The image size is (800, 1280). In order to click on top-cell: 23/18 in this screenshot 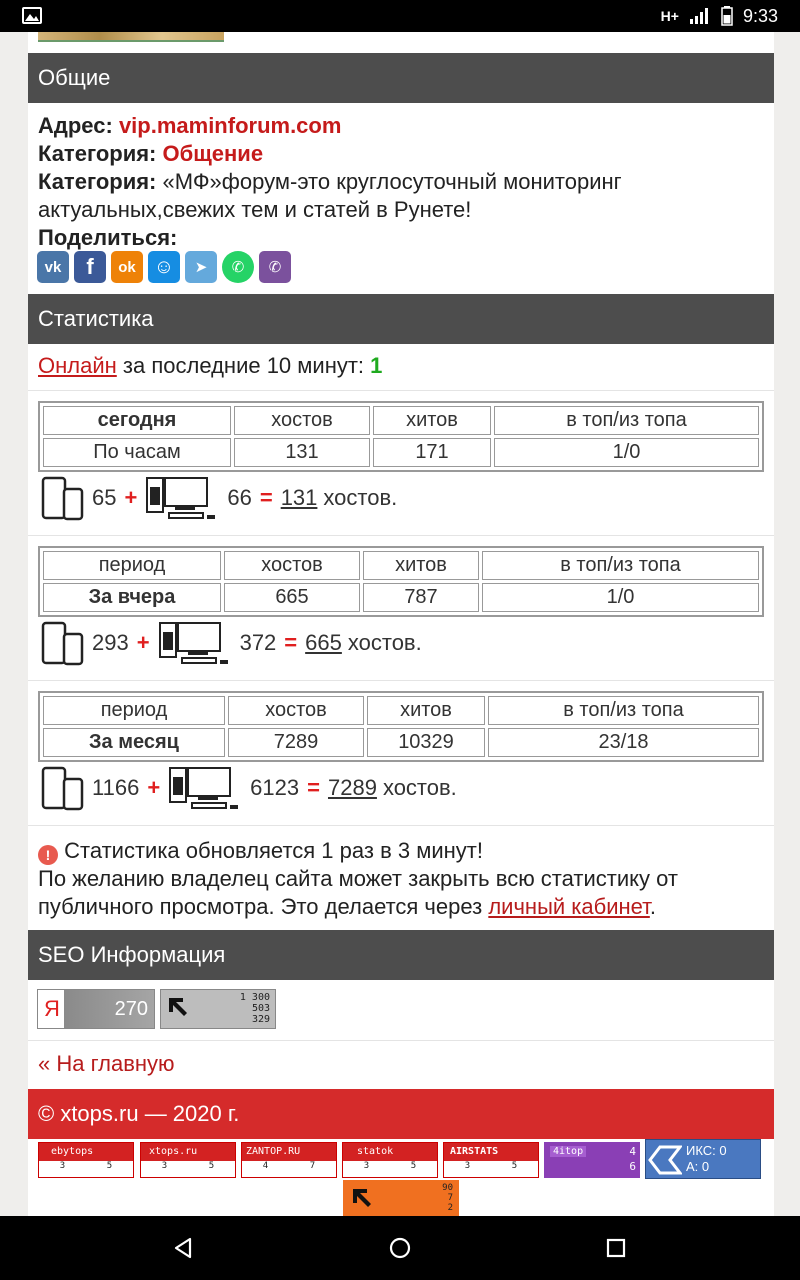, I will do `click(623, 742)`.